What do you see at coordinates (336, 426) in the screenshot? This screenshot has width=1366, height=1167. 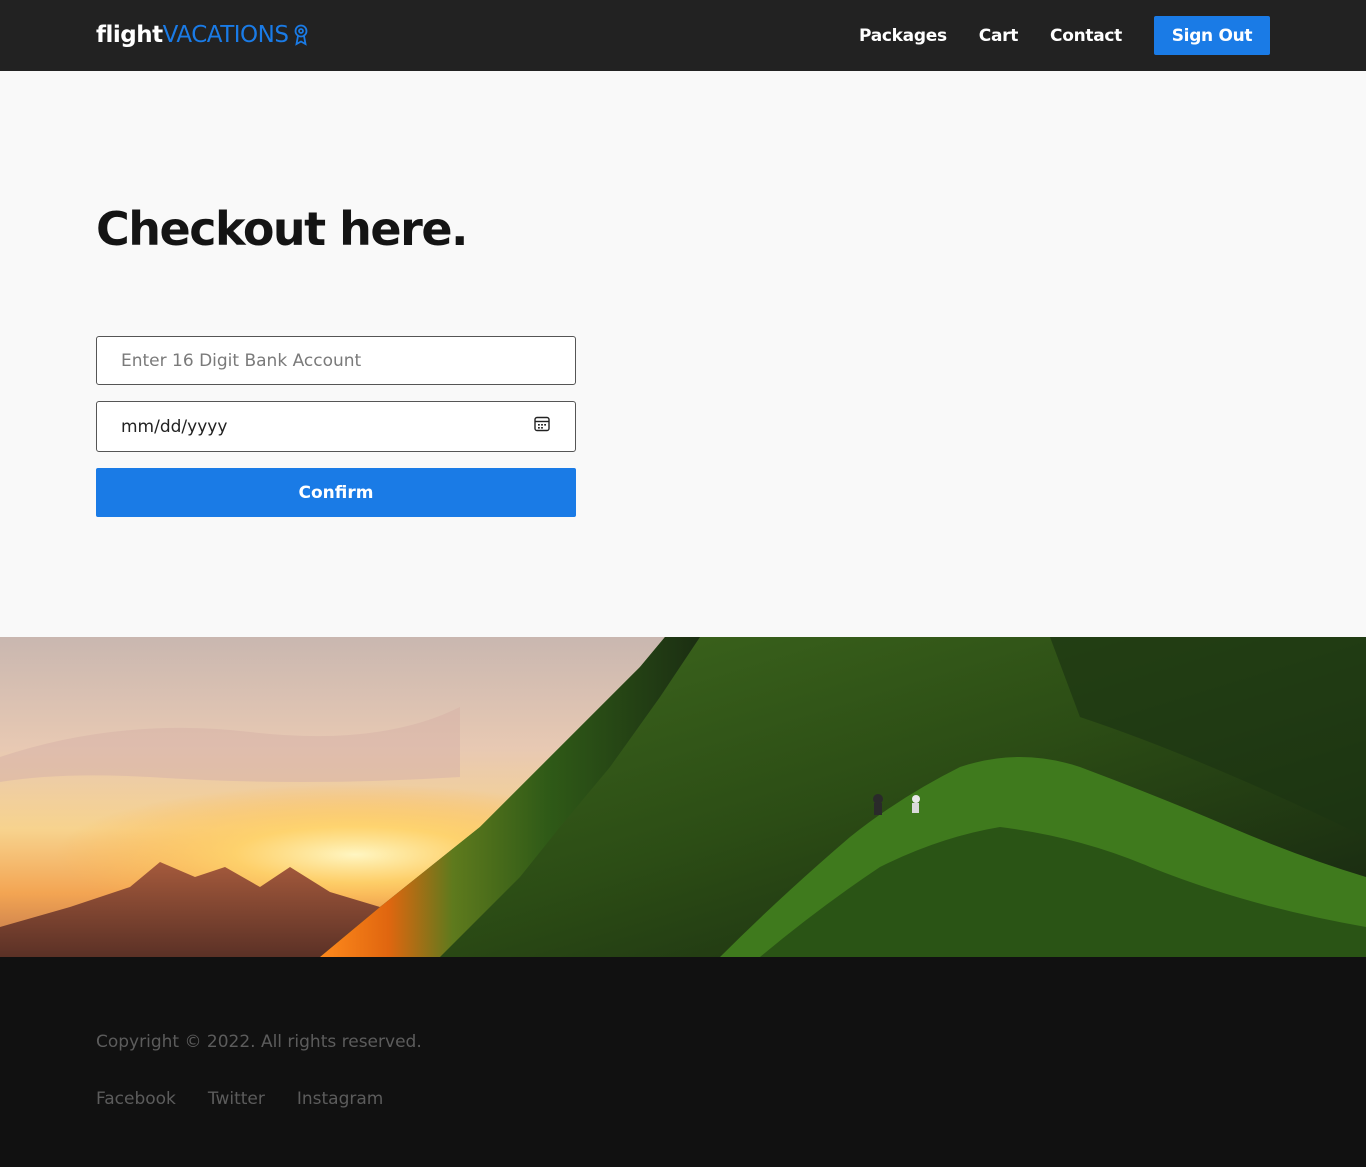 I see `date-input: mm/dd/yyyy` at bounding box center [336, 426].